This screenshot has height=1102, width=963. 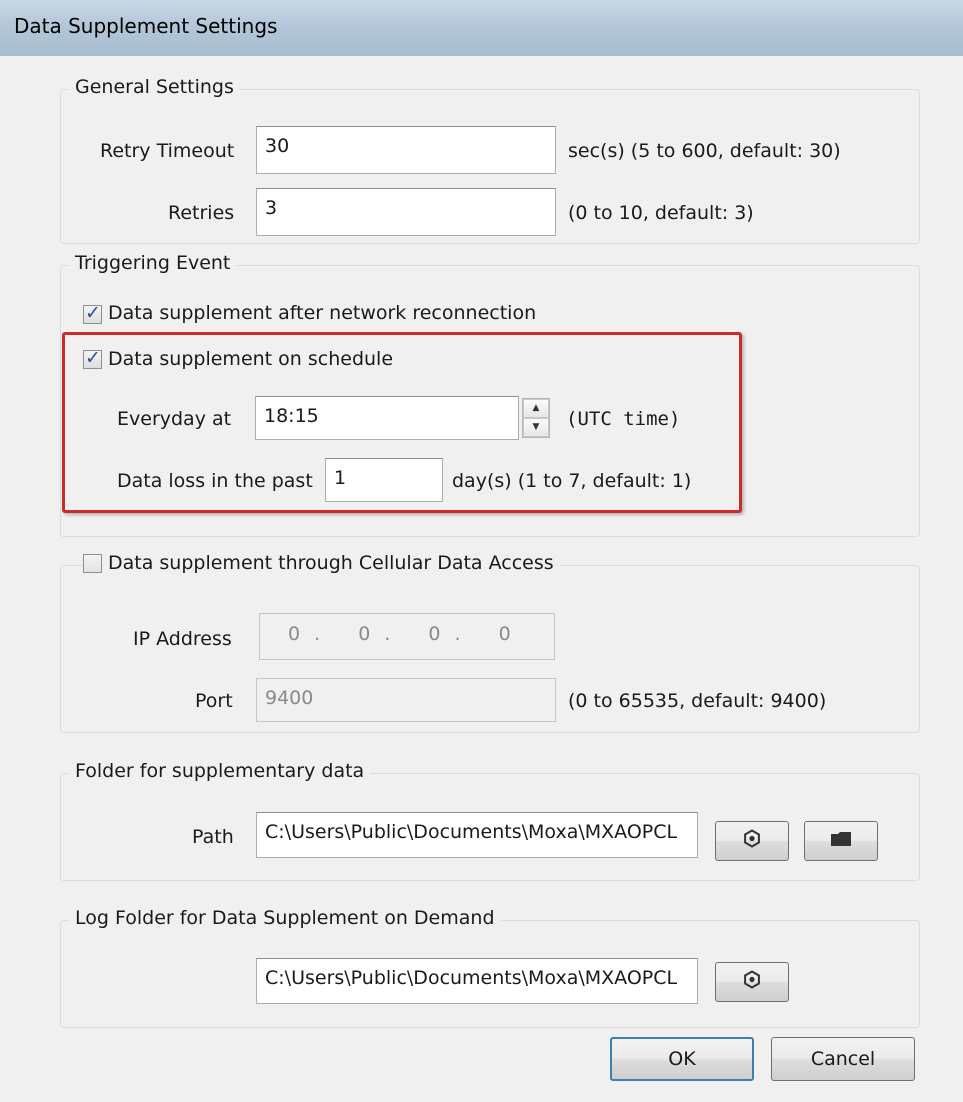 What do you see at coordinates (153, 263) in the screenshot?
I see `triggering-event-title: Triggering Event` at bounding box center [153, 263].